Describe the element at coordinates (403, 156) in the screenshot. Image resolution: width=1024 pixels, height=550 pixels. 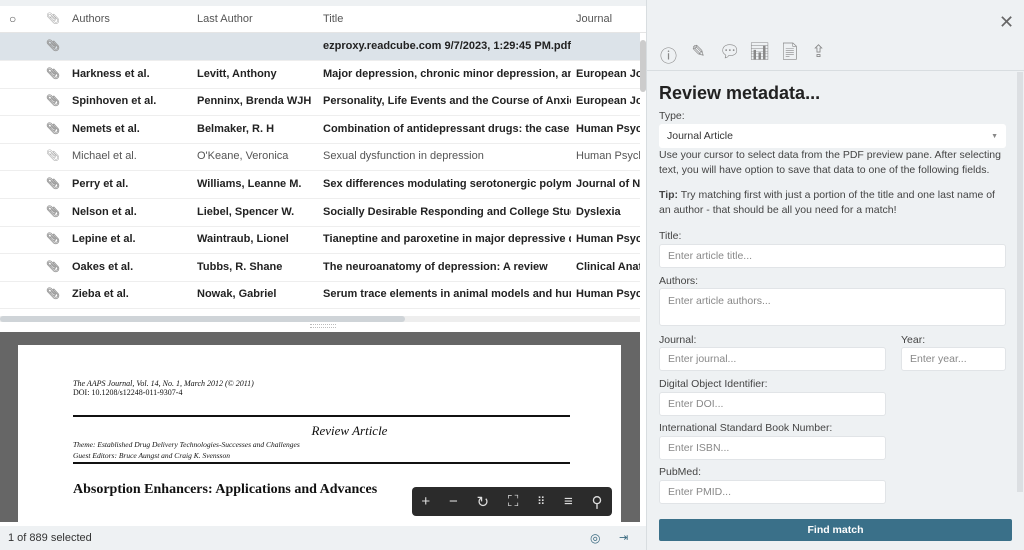
I see `cell-title: Sexual dysfunction in depression` at that location.